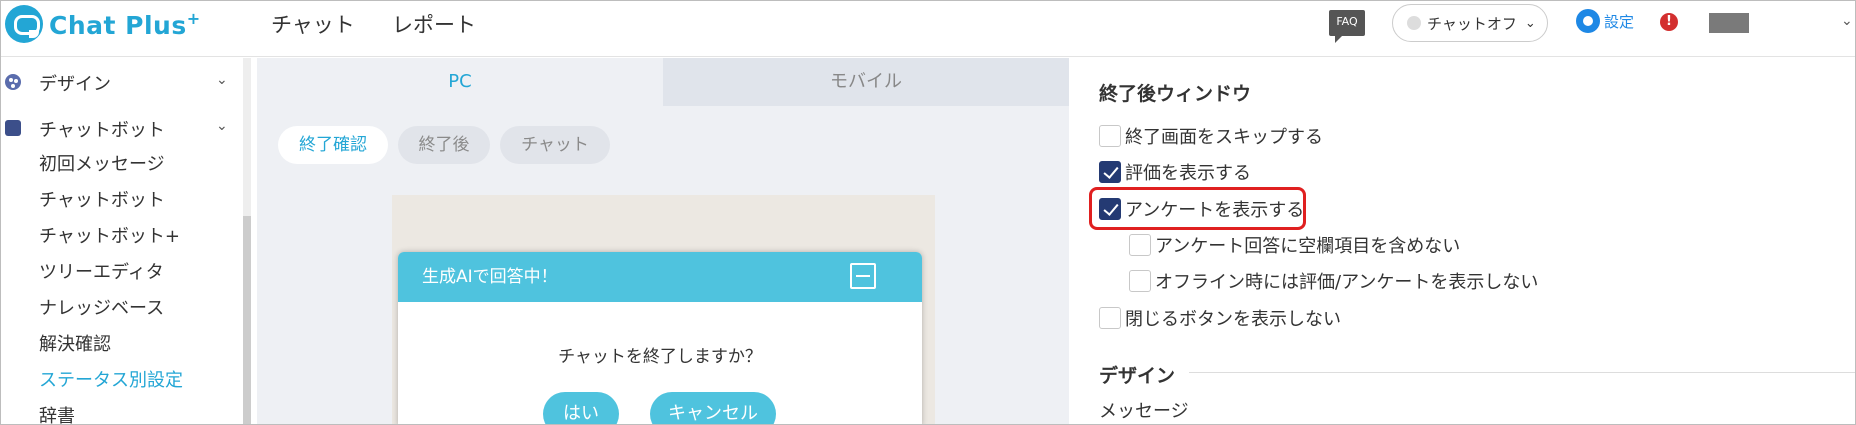 The image size is (1856, 425). Describe the element at coordinates (111, 379) in the screenshot. I see `sidebar-item-status-settings: ステータス別設定` at that location.